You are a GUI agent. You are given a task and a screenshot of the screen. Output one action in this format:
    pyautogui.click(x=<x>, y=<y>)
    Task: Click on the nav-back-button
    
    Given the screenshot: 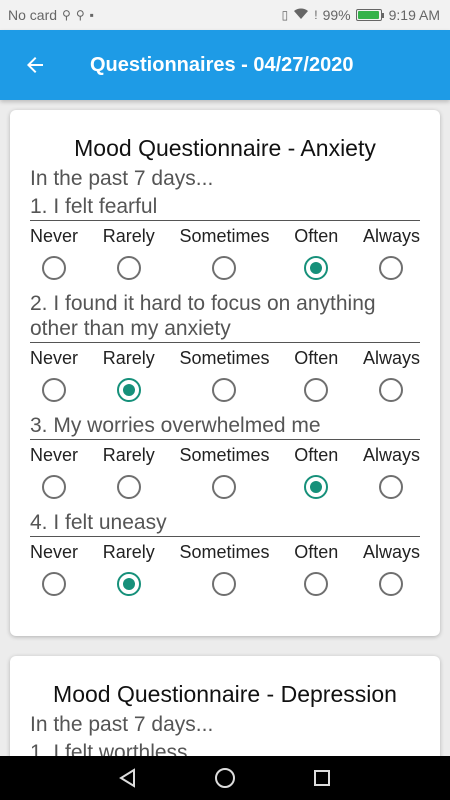 What is the action you would take?
    pyautogui.click(x=128, y=778)
    